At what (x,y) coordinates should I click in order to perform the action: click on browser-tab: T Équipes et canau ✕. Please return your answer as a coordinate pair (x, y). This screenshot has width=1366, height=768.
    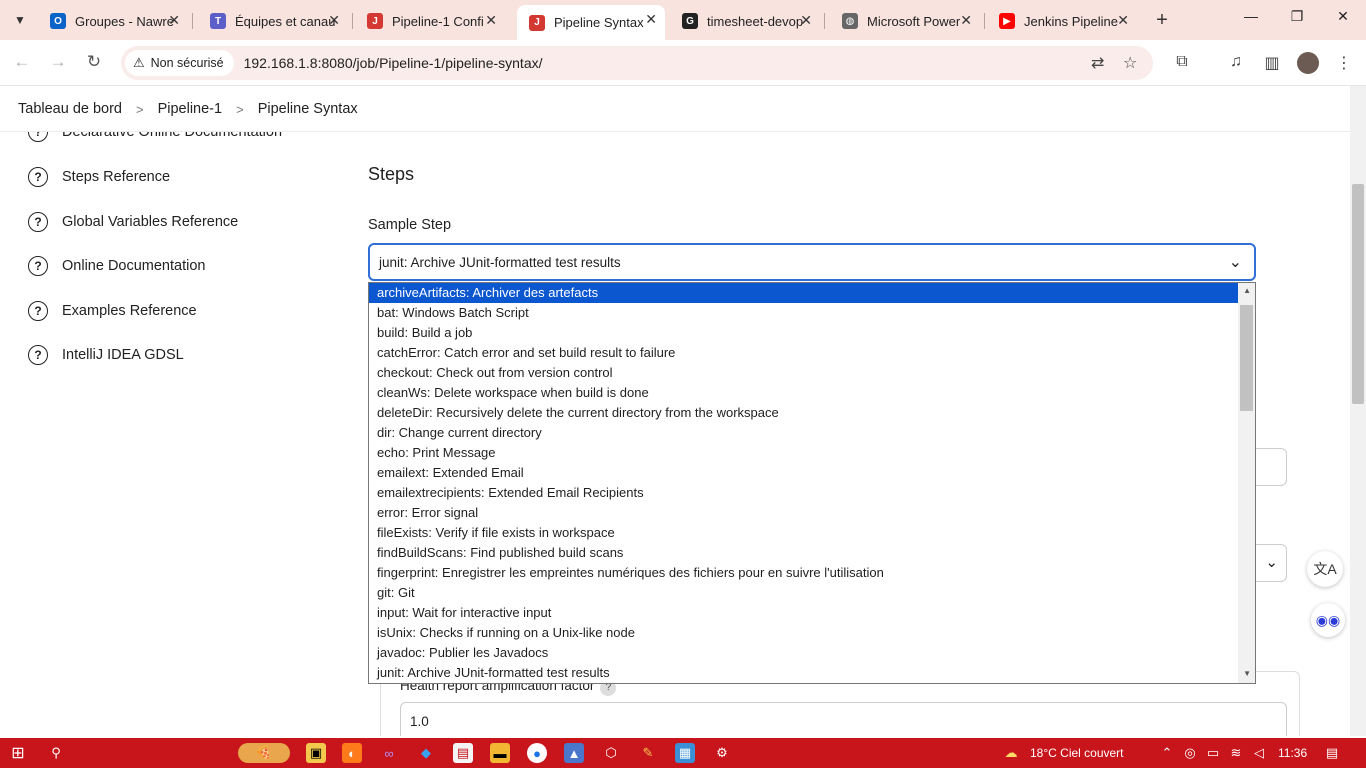
    Looking at the image, I should click on (273, 21).